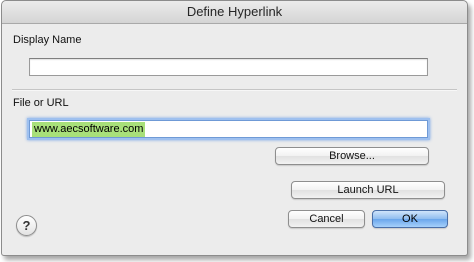 This screenshot has height=262, width=474. I want to click on cancel-button: Cancel, so click(326, 219).